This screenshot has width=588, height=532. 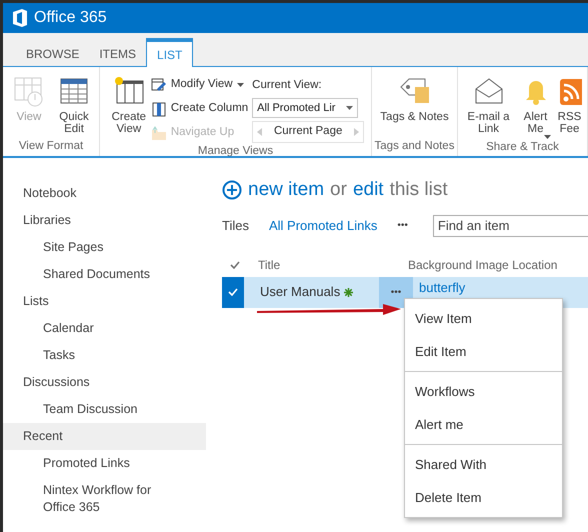 What do you see at coordinates (419, 190) in the screenshot?
I see `heading-text: this list` at bounding box center [419, 190].